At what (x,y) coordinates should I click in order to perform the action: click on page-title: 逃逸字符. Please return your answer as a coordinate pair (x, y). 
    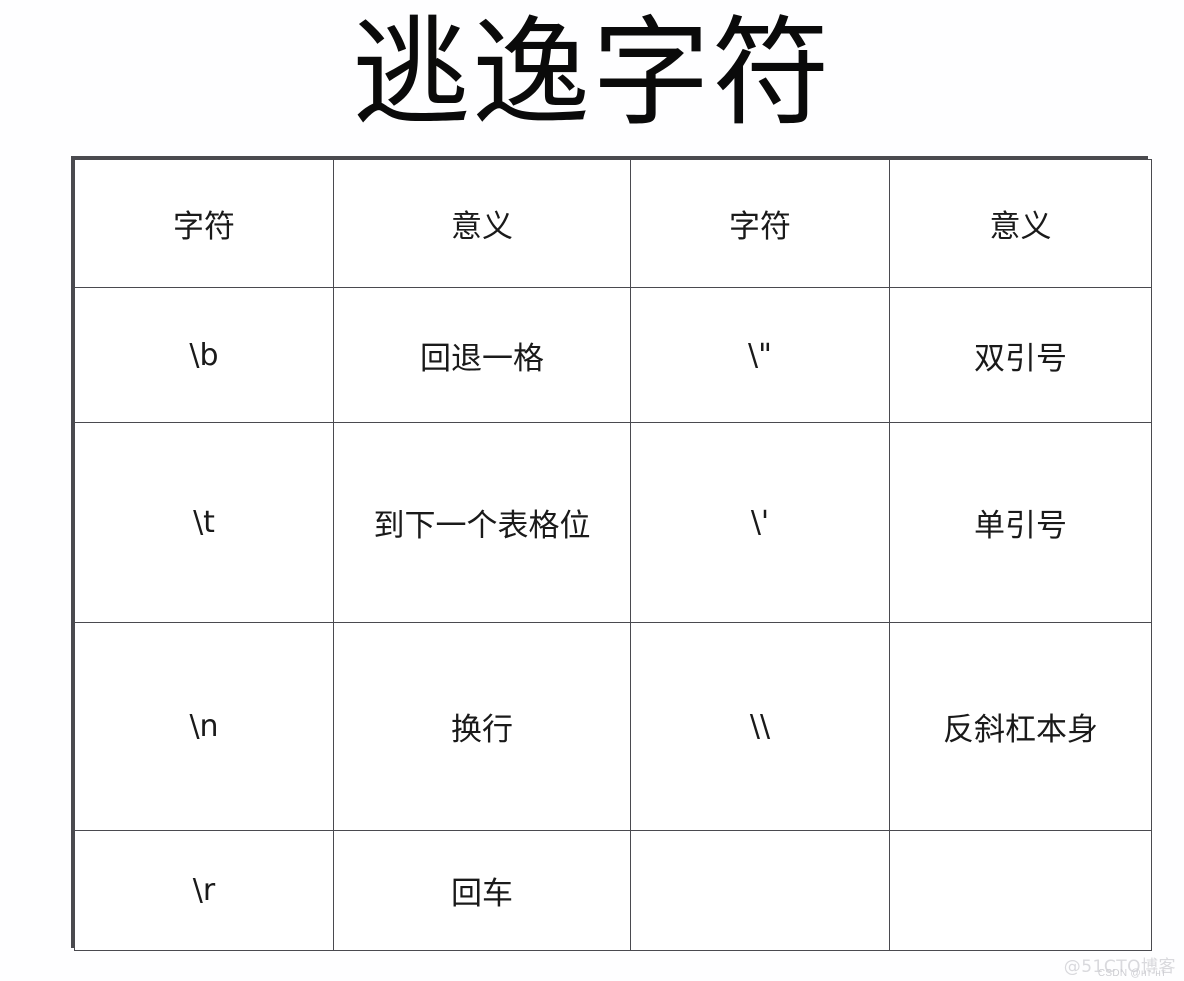
    Looking at the image, I should click on (591, 73).